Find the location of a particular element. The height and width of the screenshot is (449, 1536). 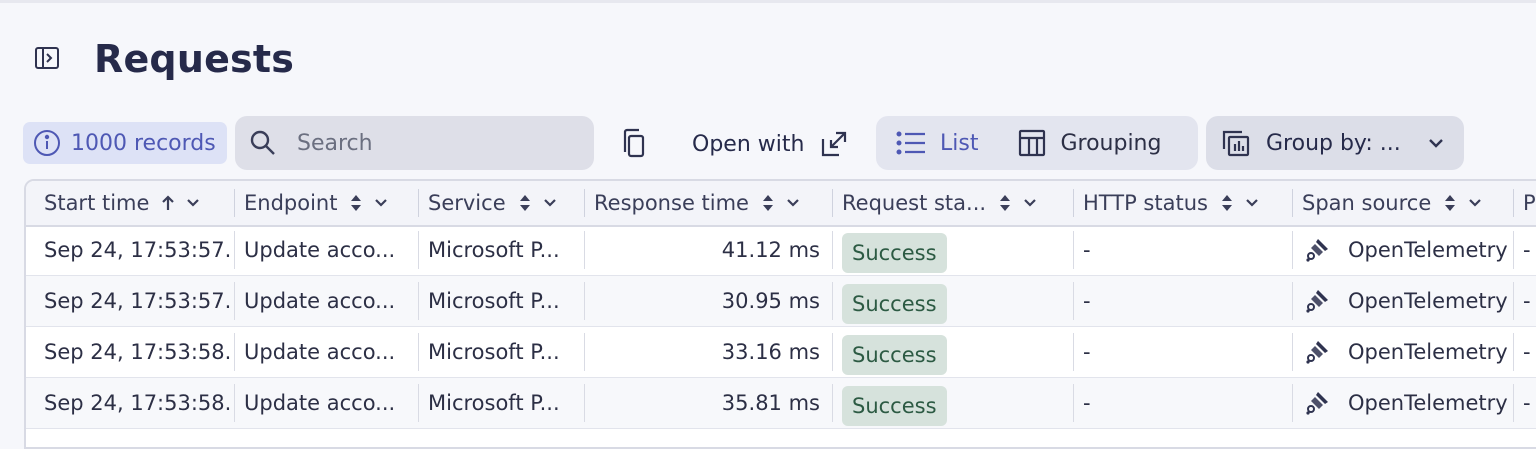

column-header-span-source: Span source is located at coordinates (1402, 203).